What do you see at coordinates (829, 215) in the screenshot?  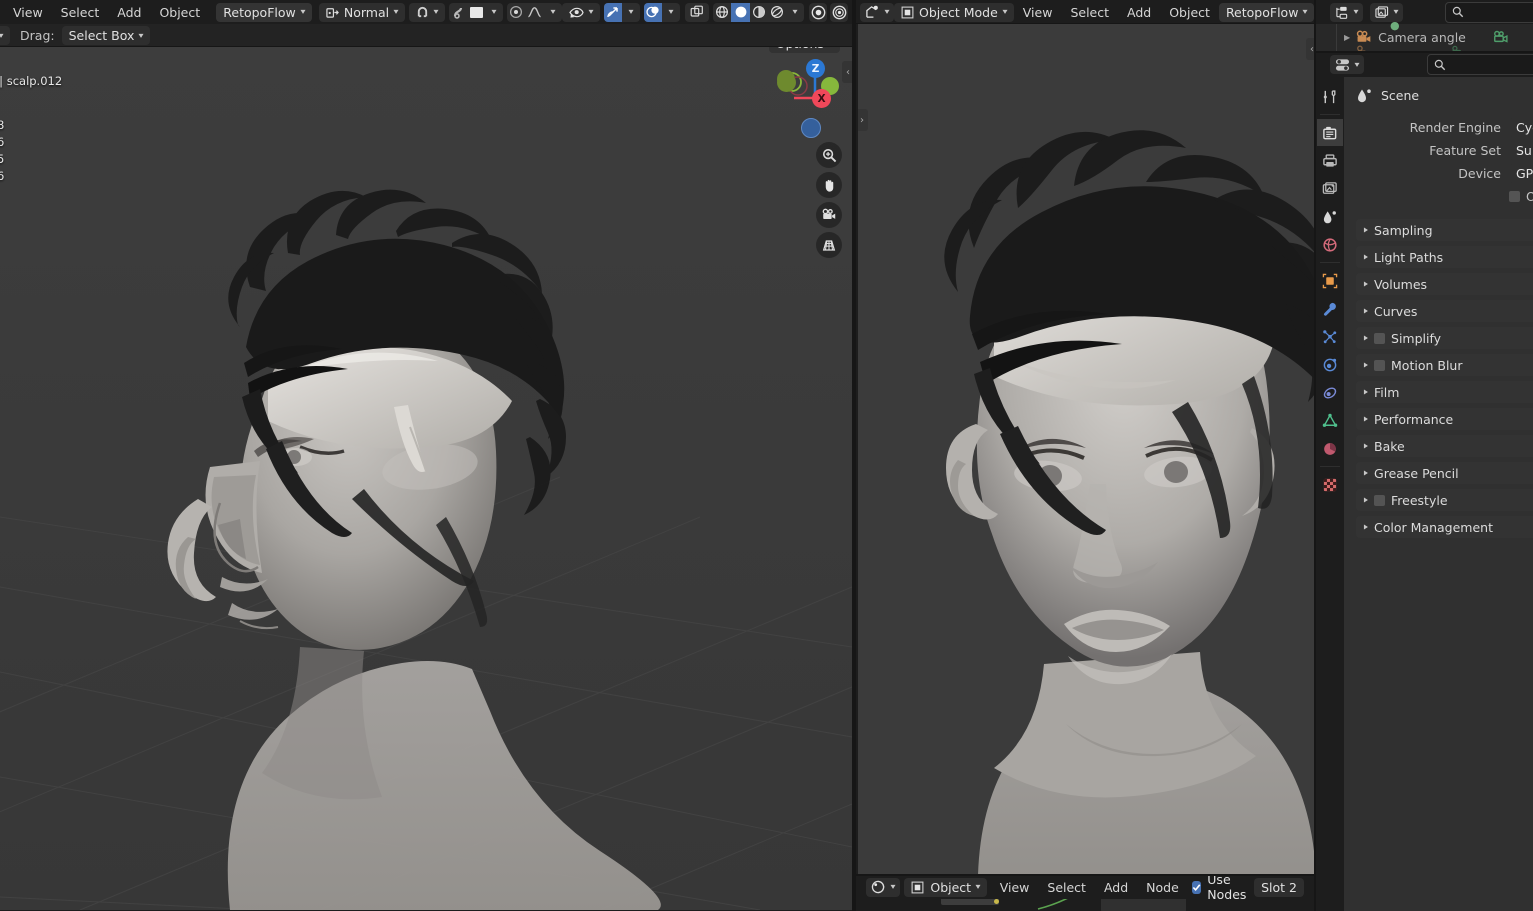 I see `camera-view-icon` at bounding box center [829, 215].